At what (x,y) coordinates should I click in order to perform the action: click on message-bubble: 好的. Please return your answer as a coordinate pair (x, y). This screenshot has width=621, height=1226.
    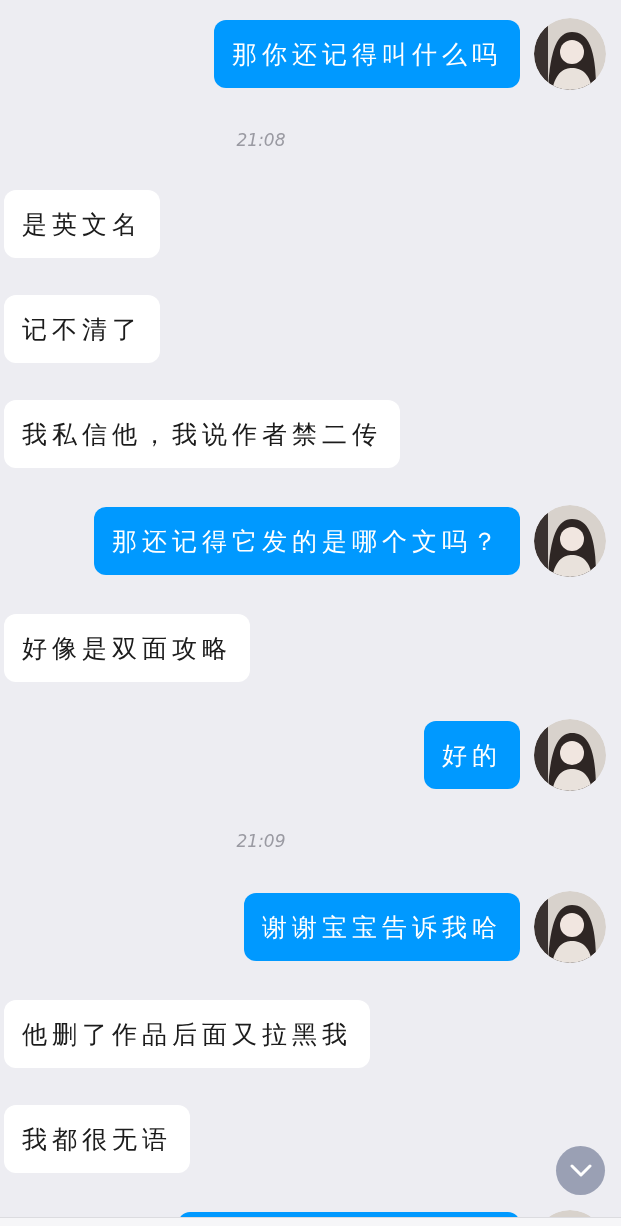
    Looking at the image, I should click on (472, 755).